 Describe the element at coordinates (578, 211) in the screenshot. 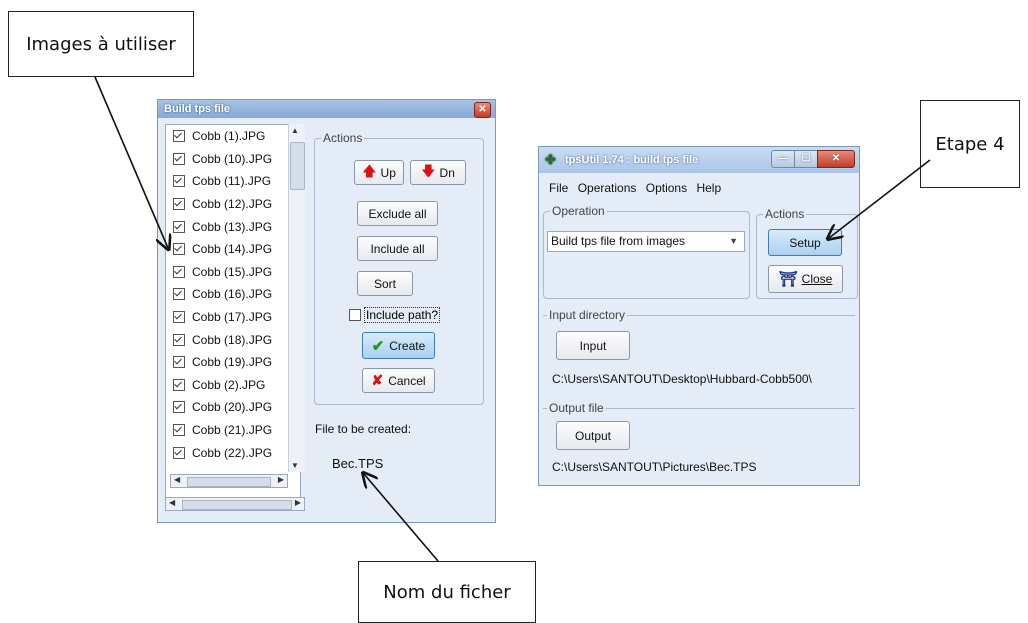

I see `operation-legend: Operation` at that location.